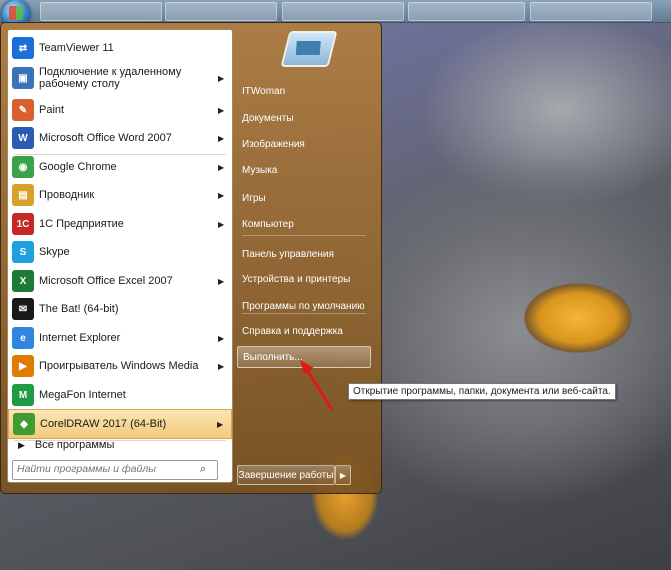  Describe the element at coordinates (304, 144) in the screenshot. I see `place-item: Изображения` at that location.